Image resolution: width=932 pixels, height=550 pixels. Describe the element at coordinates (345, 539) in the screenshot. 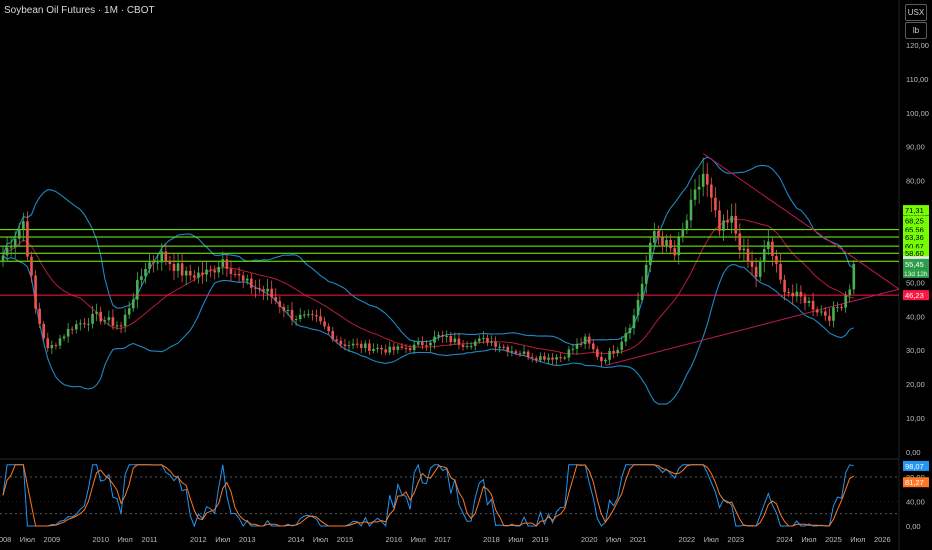

I see `x-axis-tick: 2015` at that location.